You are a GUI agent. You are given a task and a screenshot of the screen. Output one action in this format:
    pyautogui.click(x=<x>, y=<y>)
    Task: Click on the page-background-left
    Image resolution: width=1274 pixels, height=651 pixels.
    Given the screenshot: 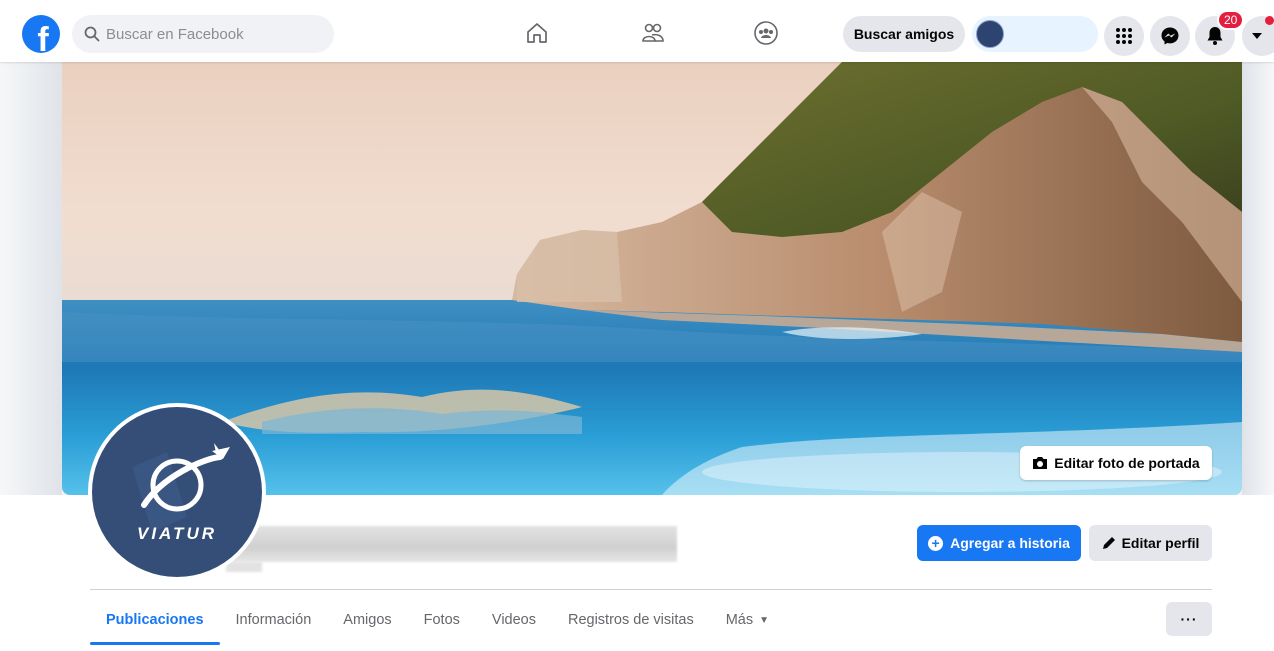 What is the action you would take?
    pyautogui.click(x=31, y=278)
    